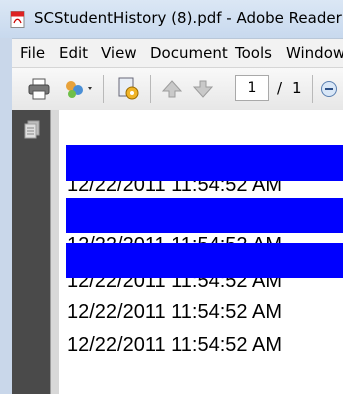 This screenshot has height=394, width=343. I want to click on navigation-panel, so click(31, 252).